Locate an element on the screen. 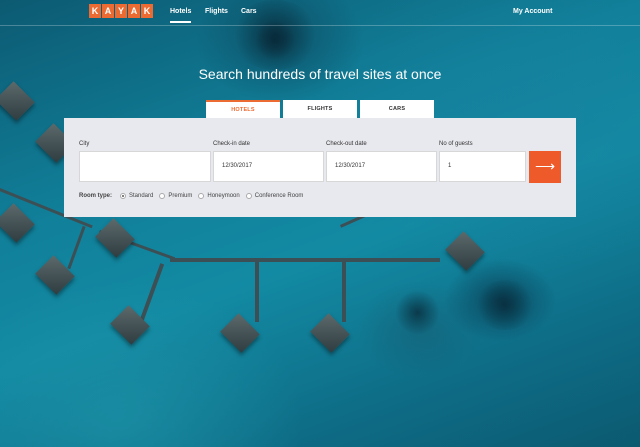 Image resolution: width=640 pixels, height=447 pixels. room-type-conference: Conference Room is located at coordinates (274, 196).